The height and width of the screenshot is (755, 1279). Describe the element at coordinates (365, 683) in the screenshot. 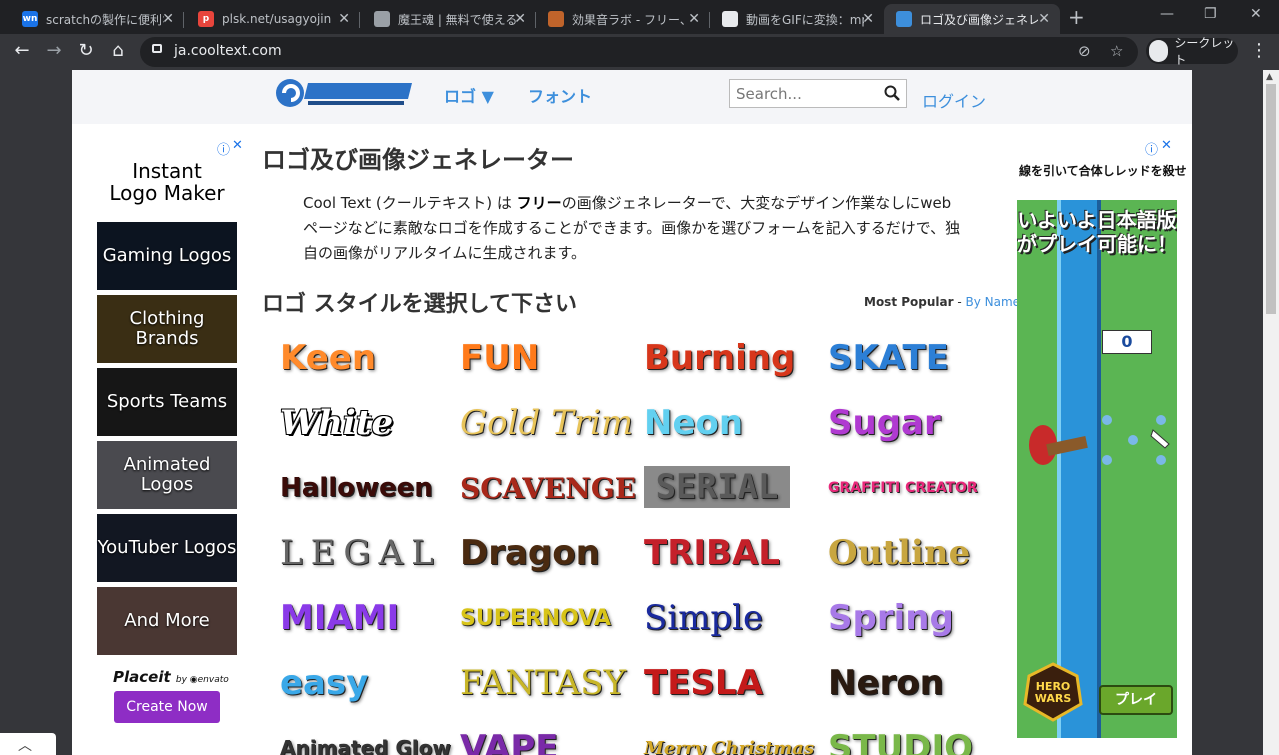

I see `logo-style-link: easy` at that location.